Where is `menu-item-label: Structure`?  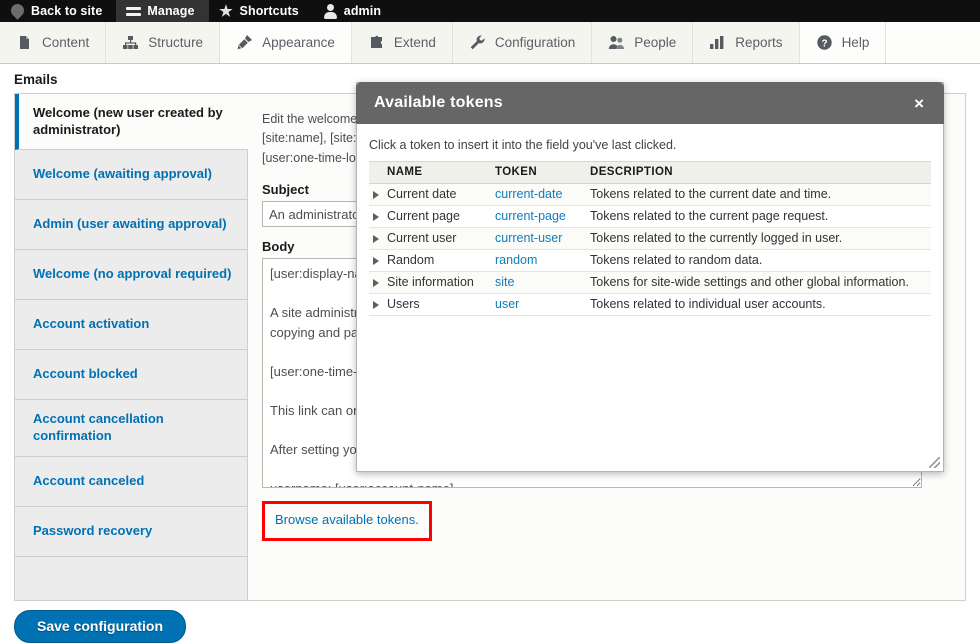
menu-item-label: Structure is located at coordinates (176, 42).